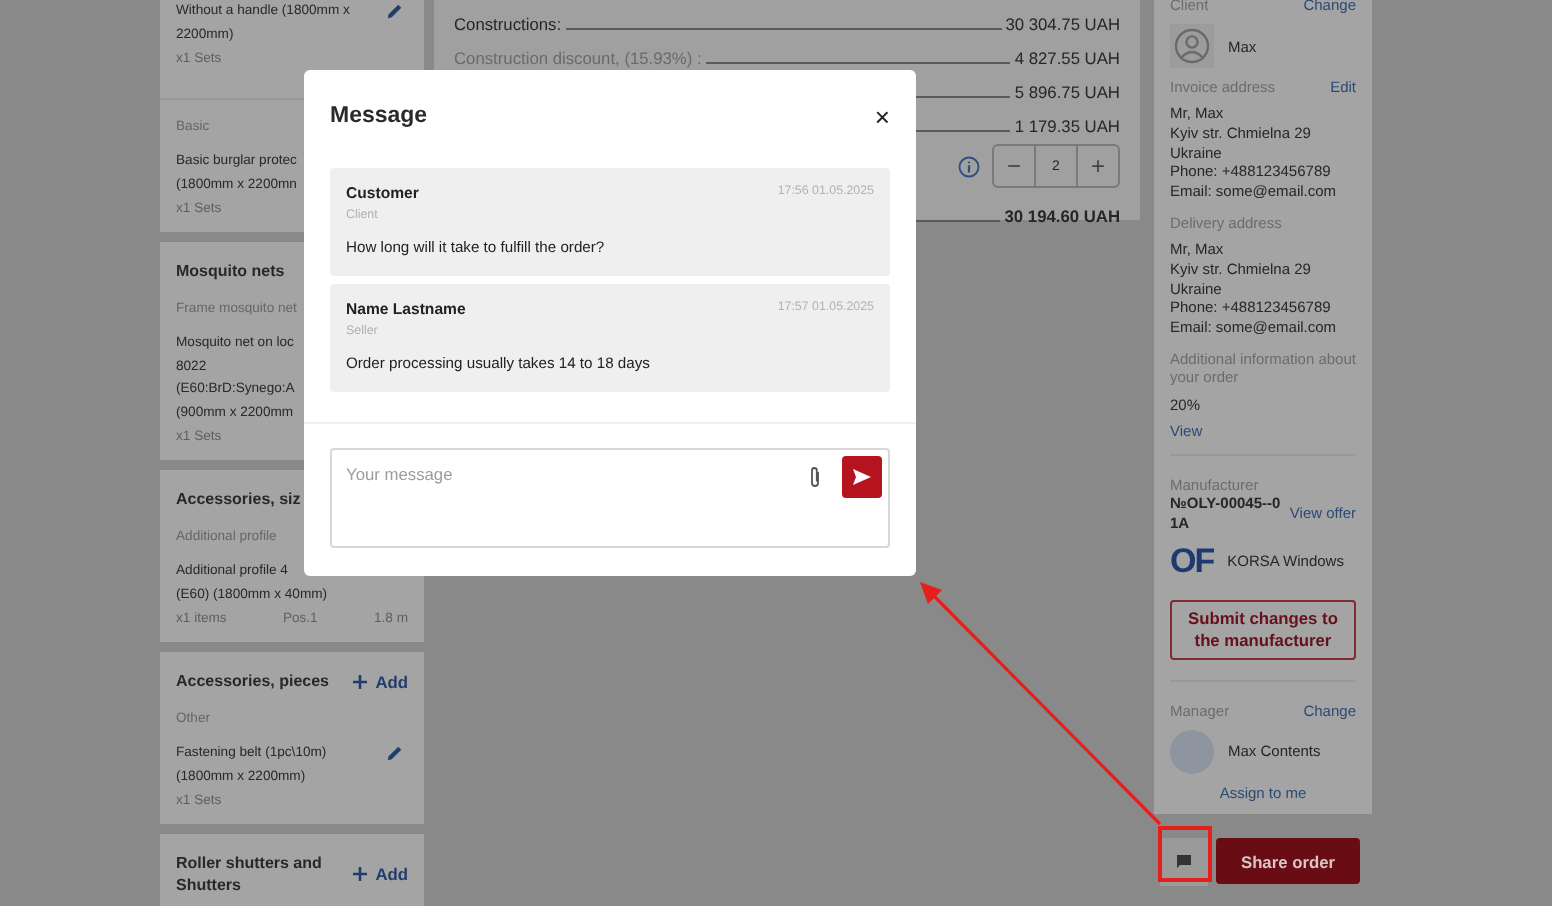  I want to click on send-button, so click(862, 477).